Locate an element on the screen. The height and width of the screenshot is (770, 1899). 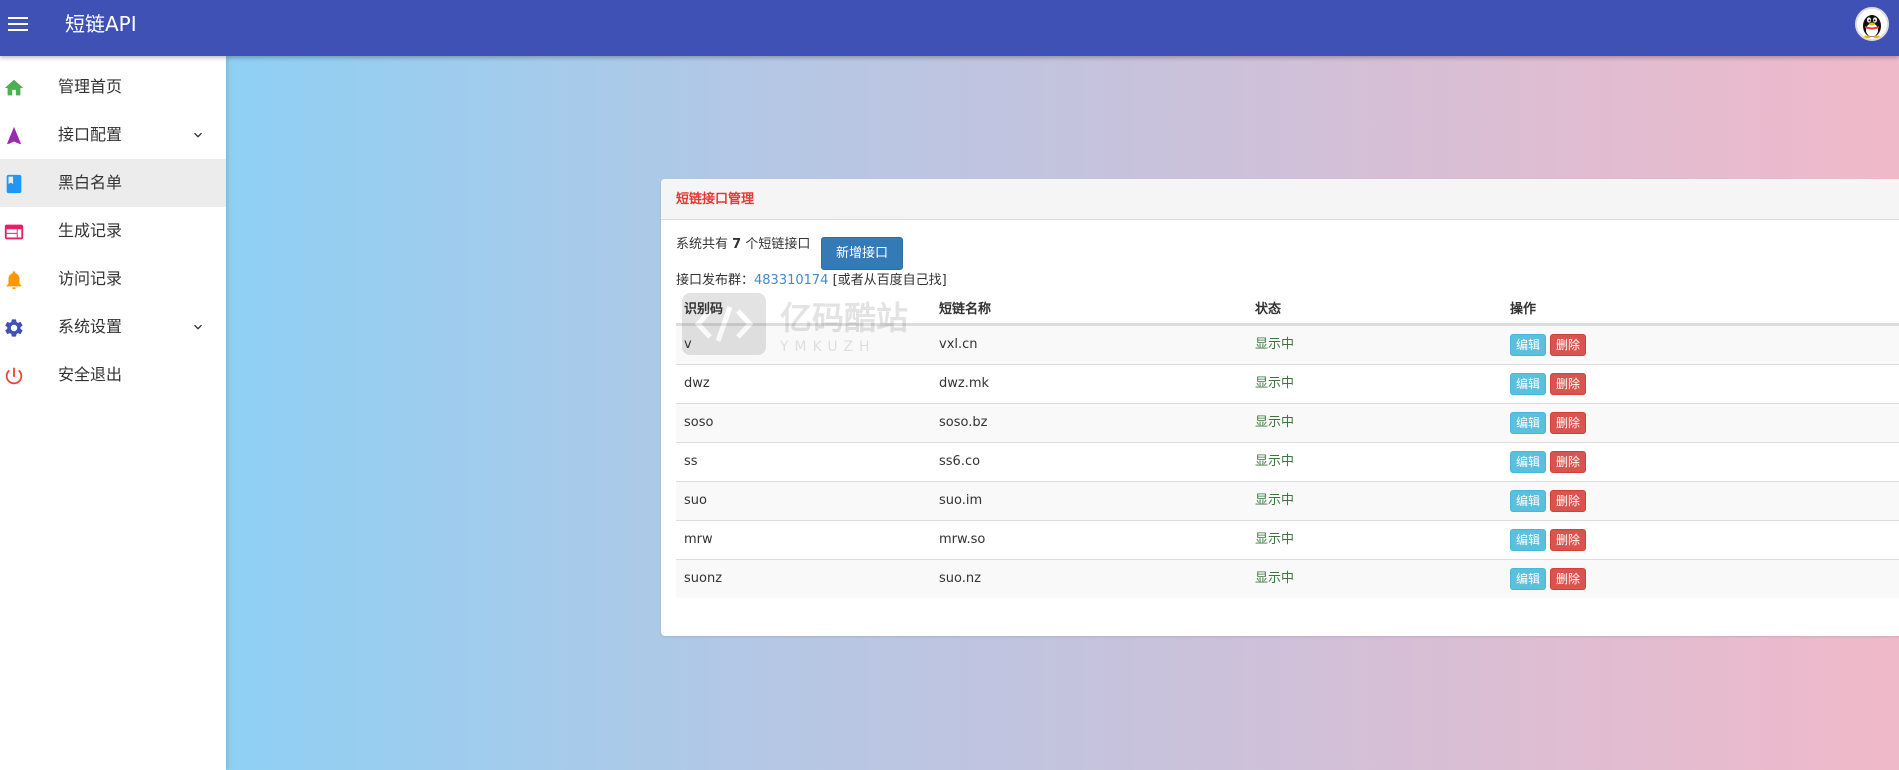
summary-prefix: 系统共有 is located at coordinates (704, 244).